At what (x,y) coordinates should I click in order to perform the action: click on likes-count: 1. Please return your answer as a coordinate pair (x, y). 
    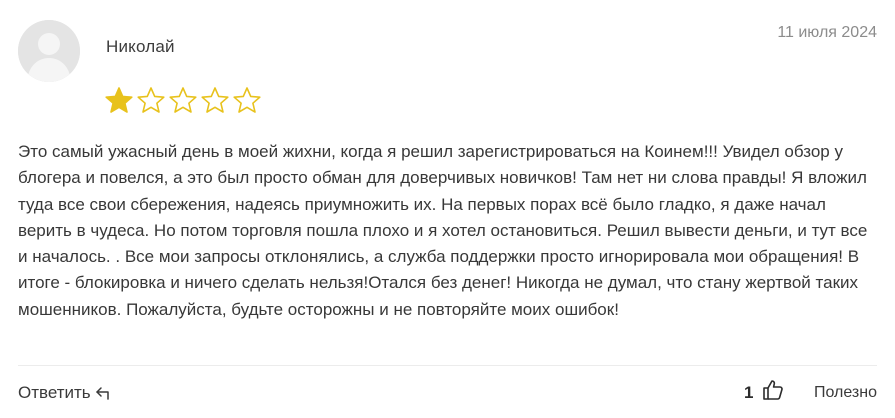
    Looking at the image, I should click on (749, 392).